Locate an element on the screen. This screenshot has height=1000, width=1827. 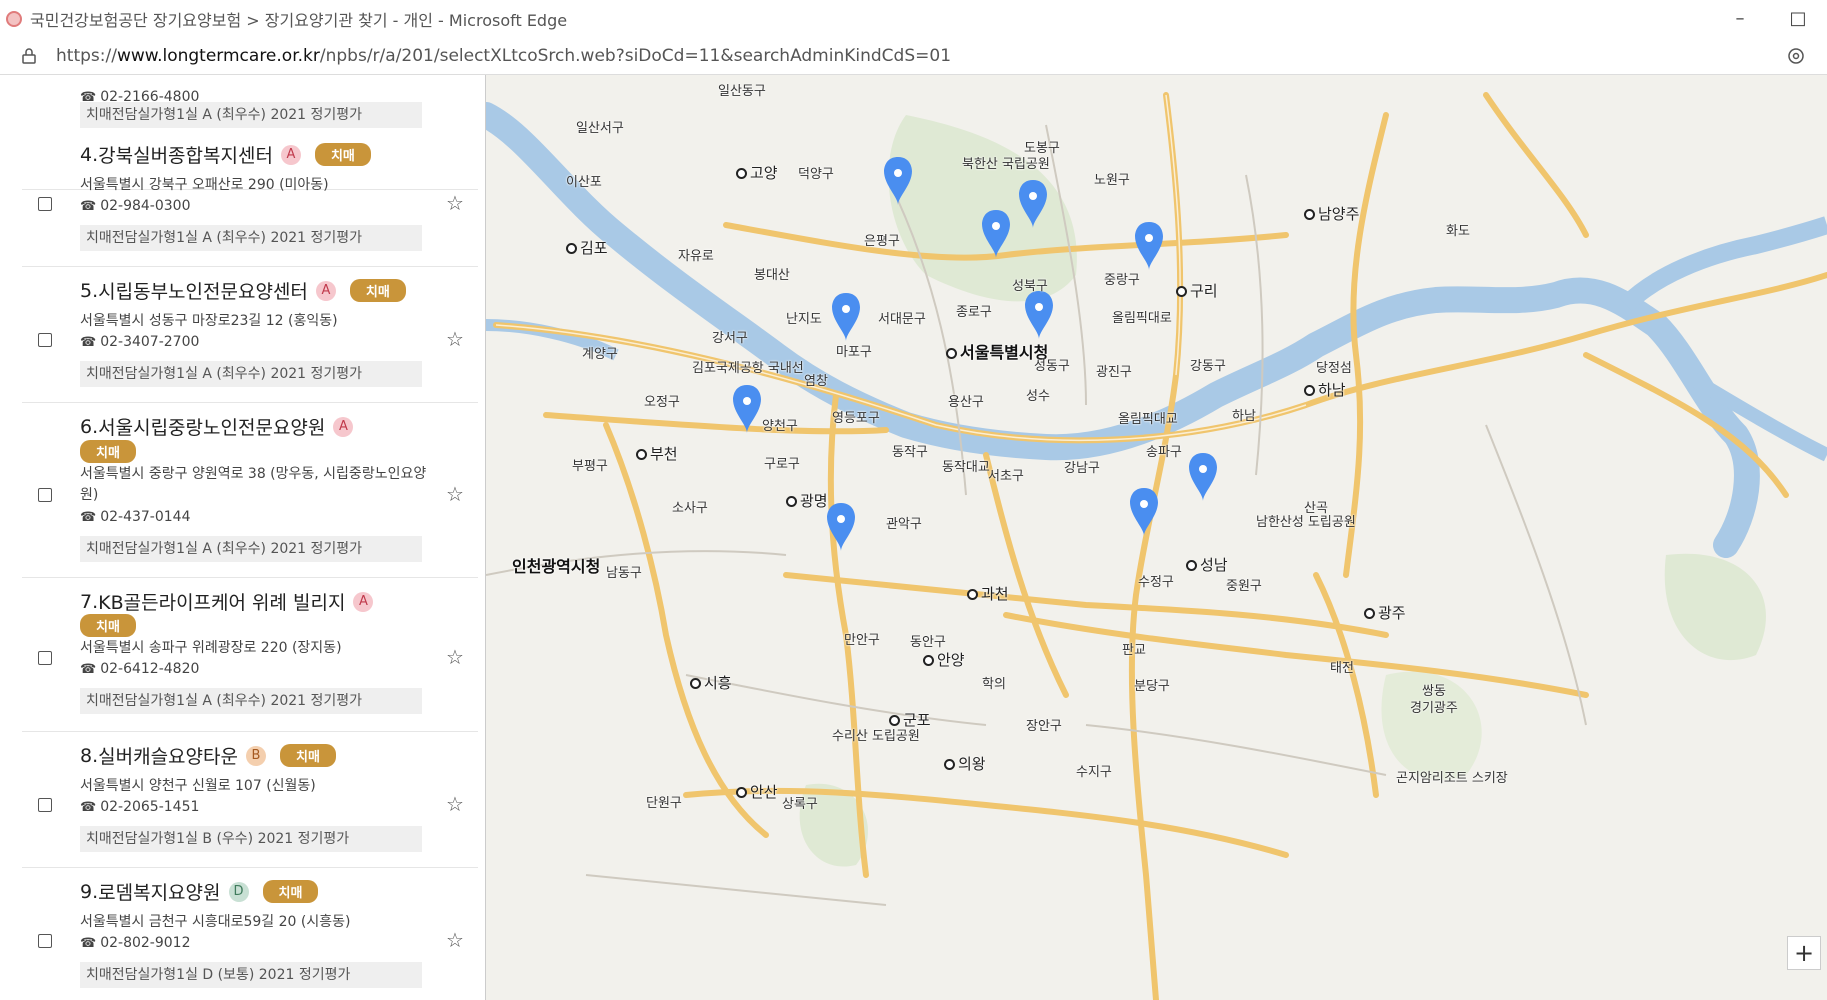
minimize-button: – is located at coordinates (1740, 18).